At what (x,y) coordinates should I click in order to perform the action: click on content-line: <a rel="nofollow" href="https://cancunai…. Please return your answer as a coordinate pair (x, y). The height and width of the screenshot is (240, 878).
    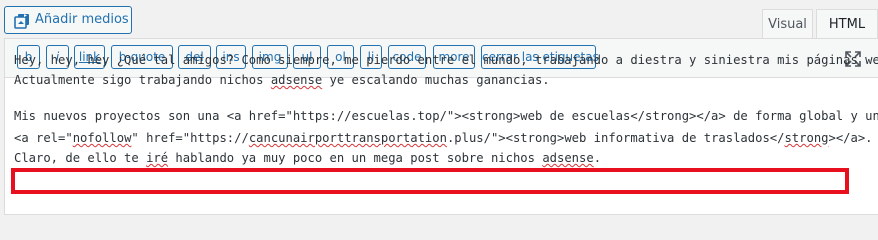
    Looking at the image, I should click on (443, 138).